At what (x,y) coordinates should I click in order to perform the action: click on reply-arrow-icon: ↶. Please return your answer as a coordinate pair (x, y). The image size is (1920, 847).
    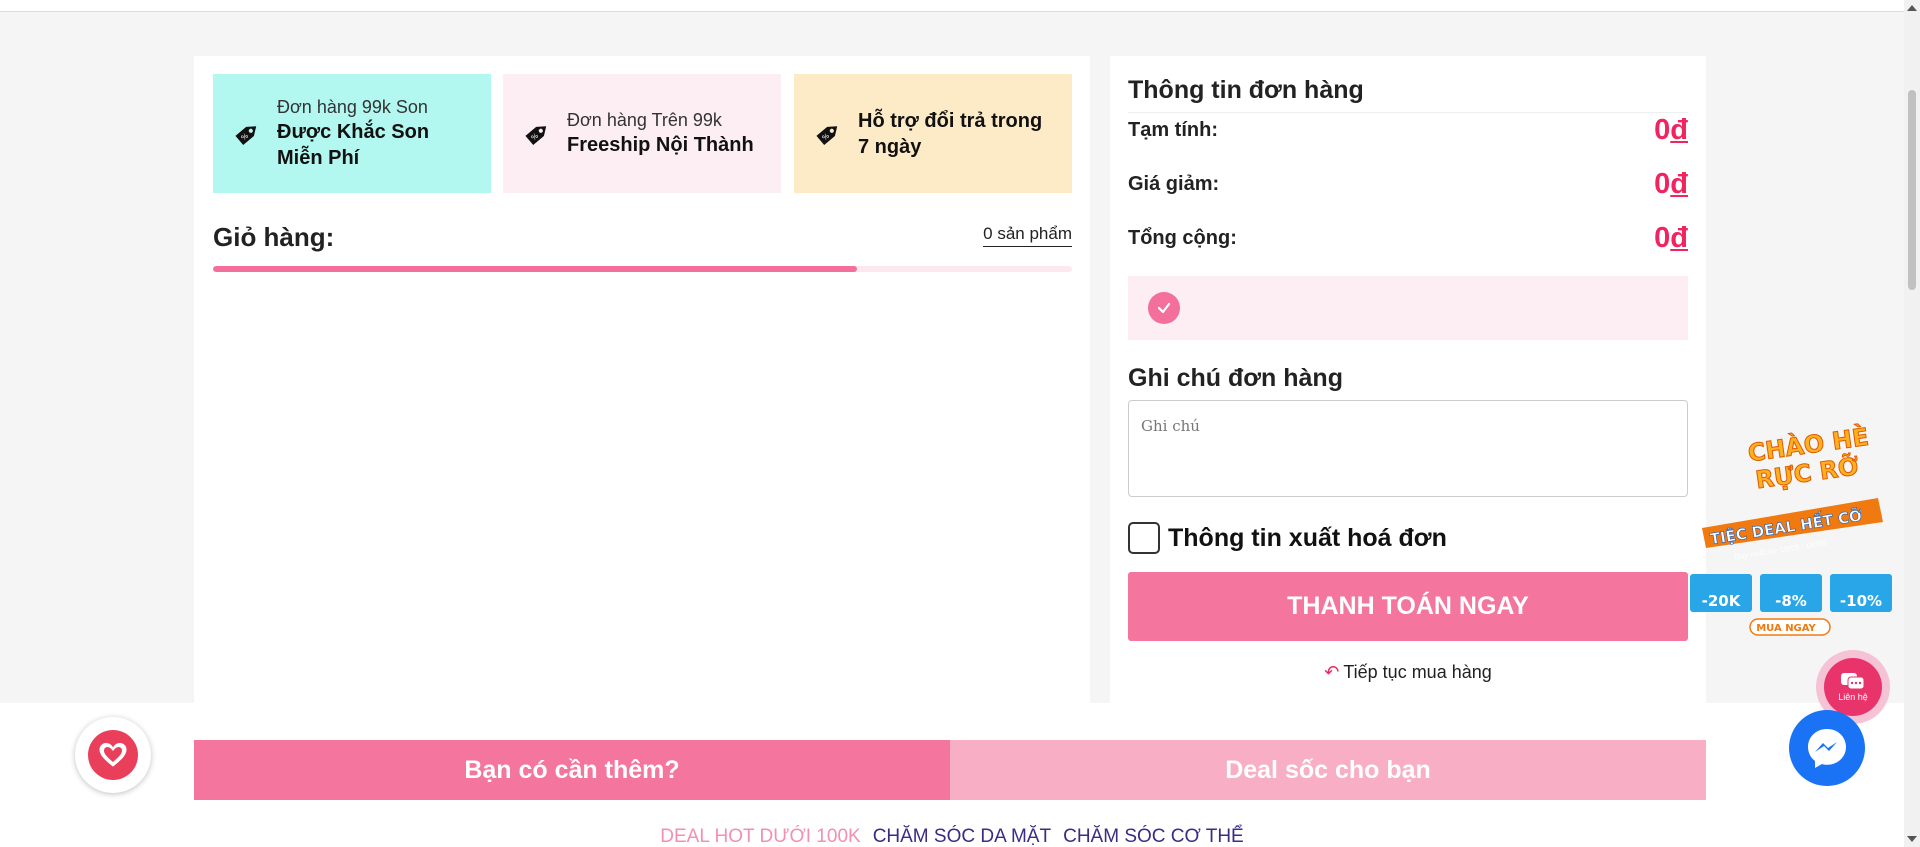
    Looking at the image, I should click on (1332, 672).